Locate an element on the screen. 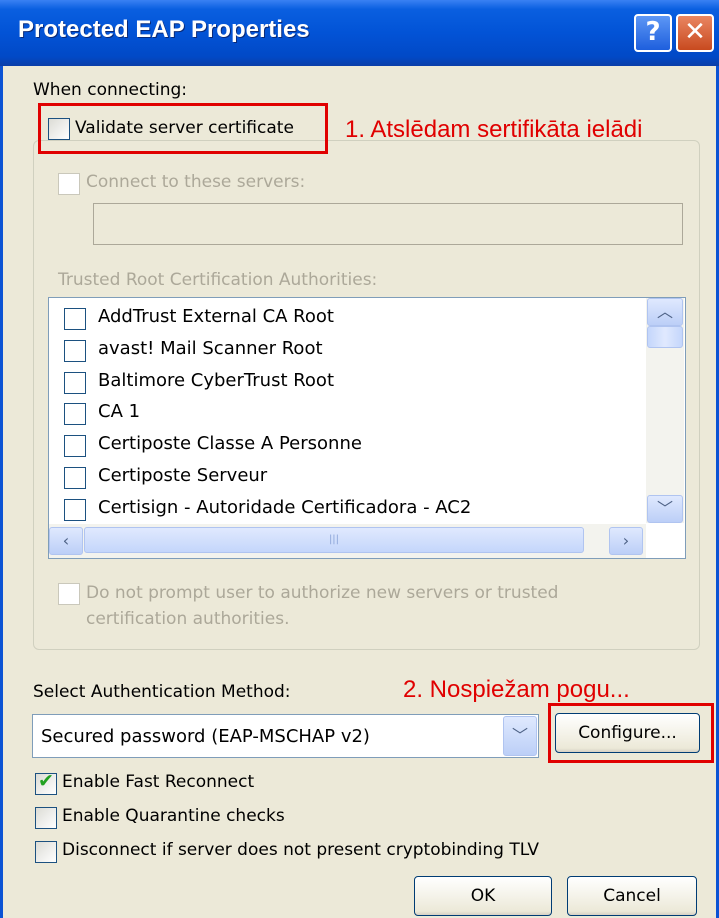 Image resolution: width=719 pixels, height=918 pixels. auth-method-label: Select Authentication Method: is located at coordinates (162, 692).